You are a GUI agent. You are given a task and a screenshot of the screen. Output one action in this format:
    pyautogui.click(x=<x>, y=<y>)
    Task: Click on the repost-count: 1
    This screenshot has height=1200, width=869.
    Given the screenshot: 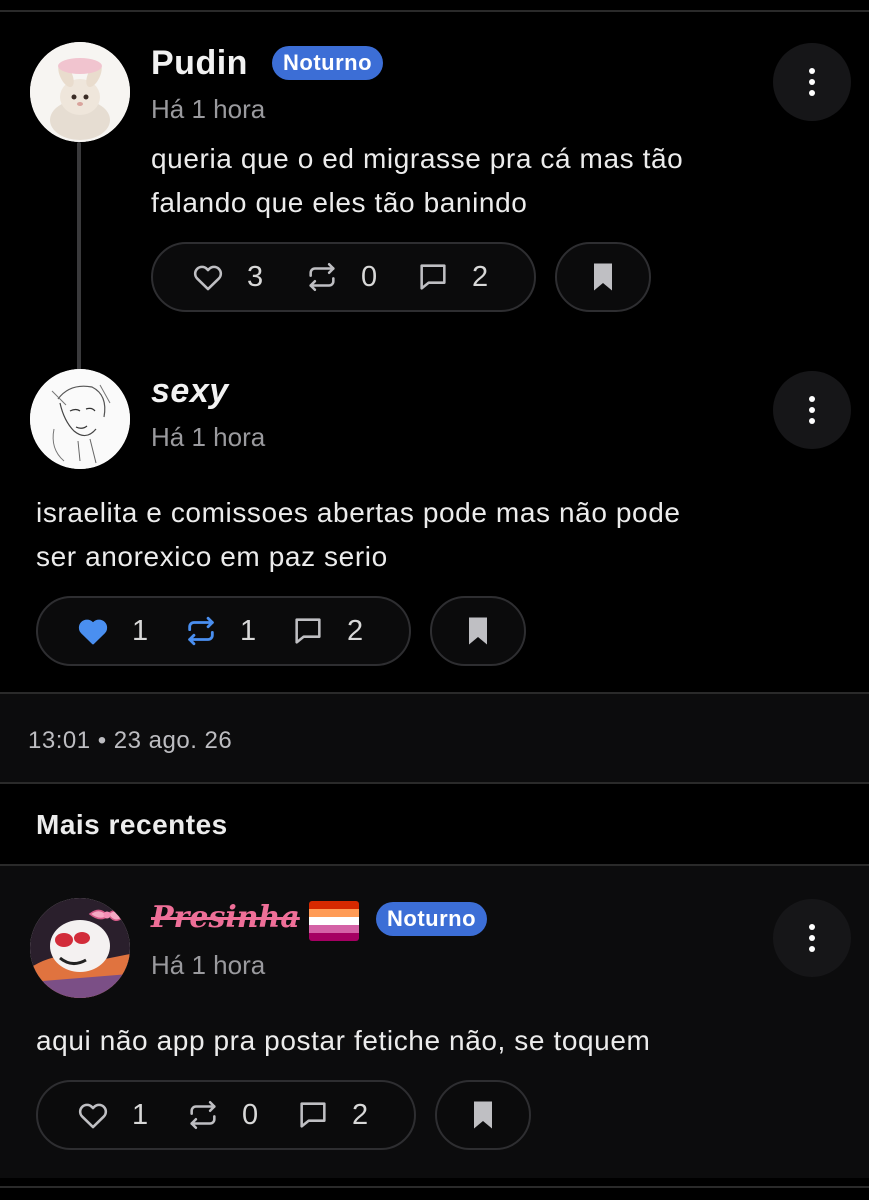 What is the action you would take?
    pyautogui.click(x=248, y=630)
    